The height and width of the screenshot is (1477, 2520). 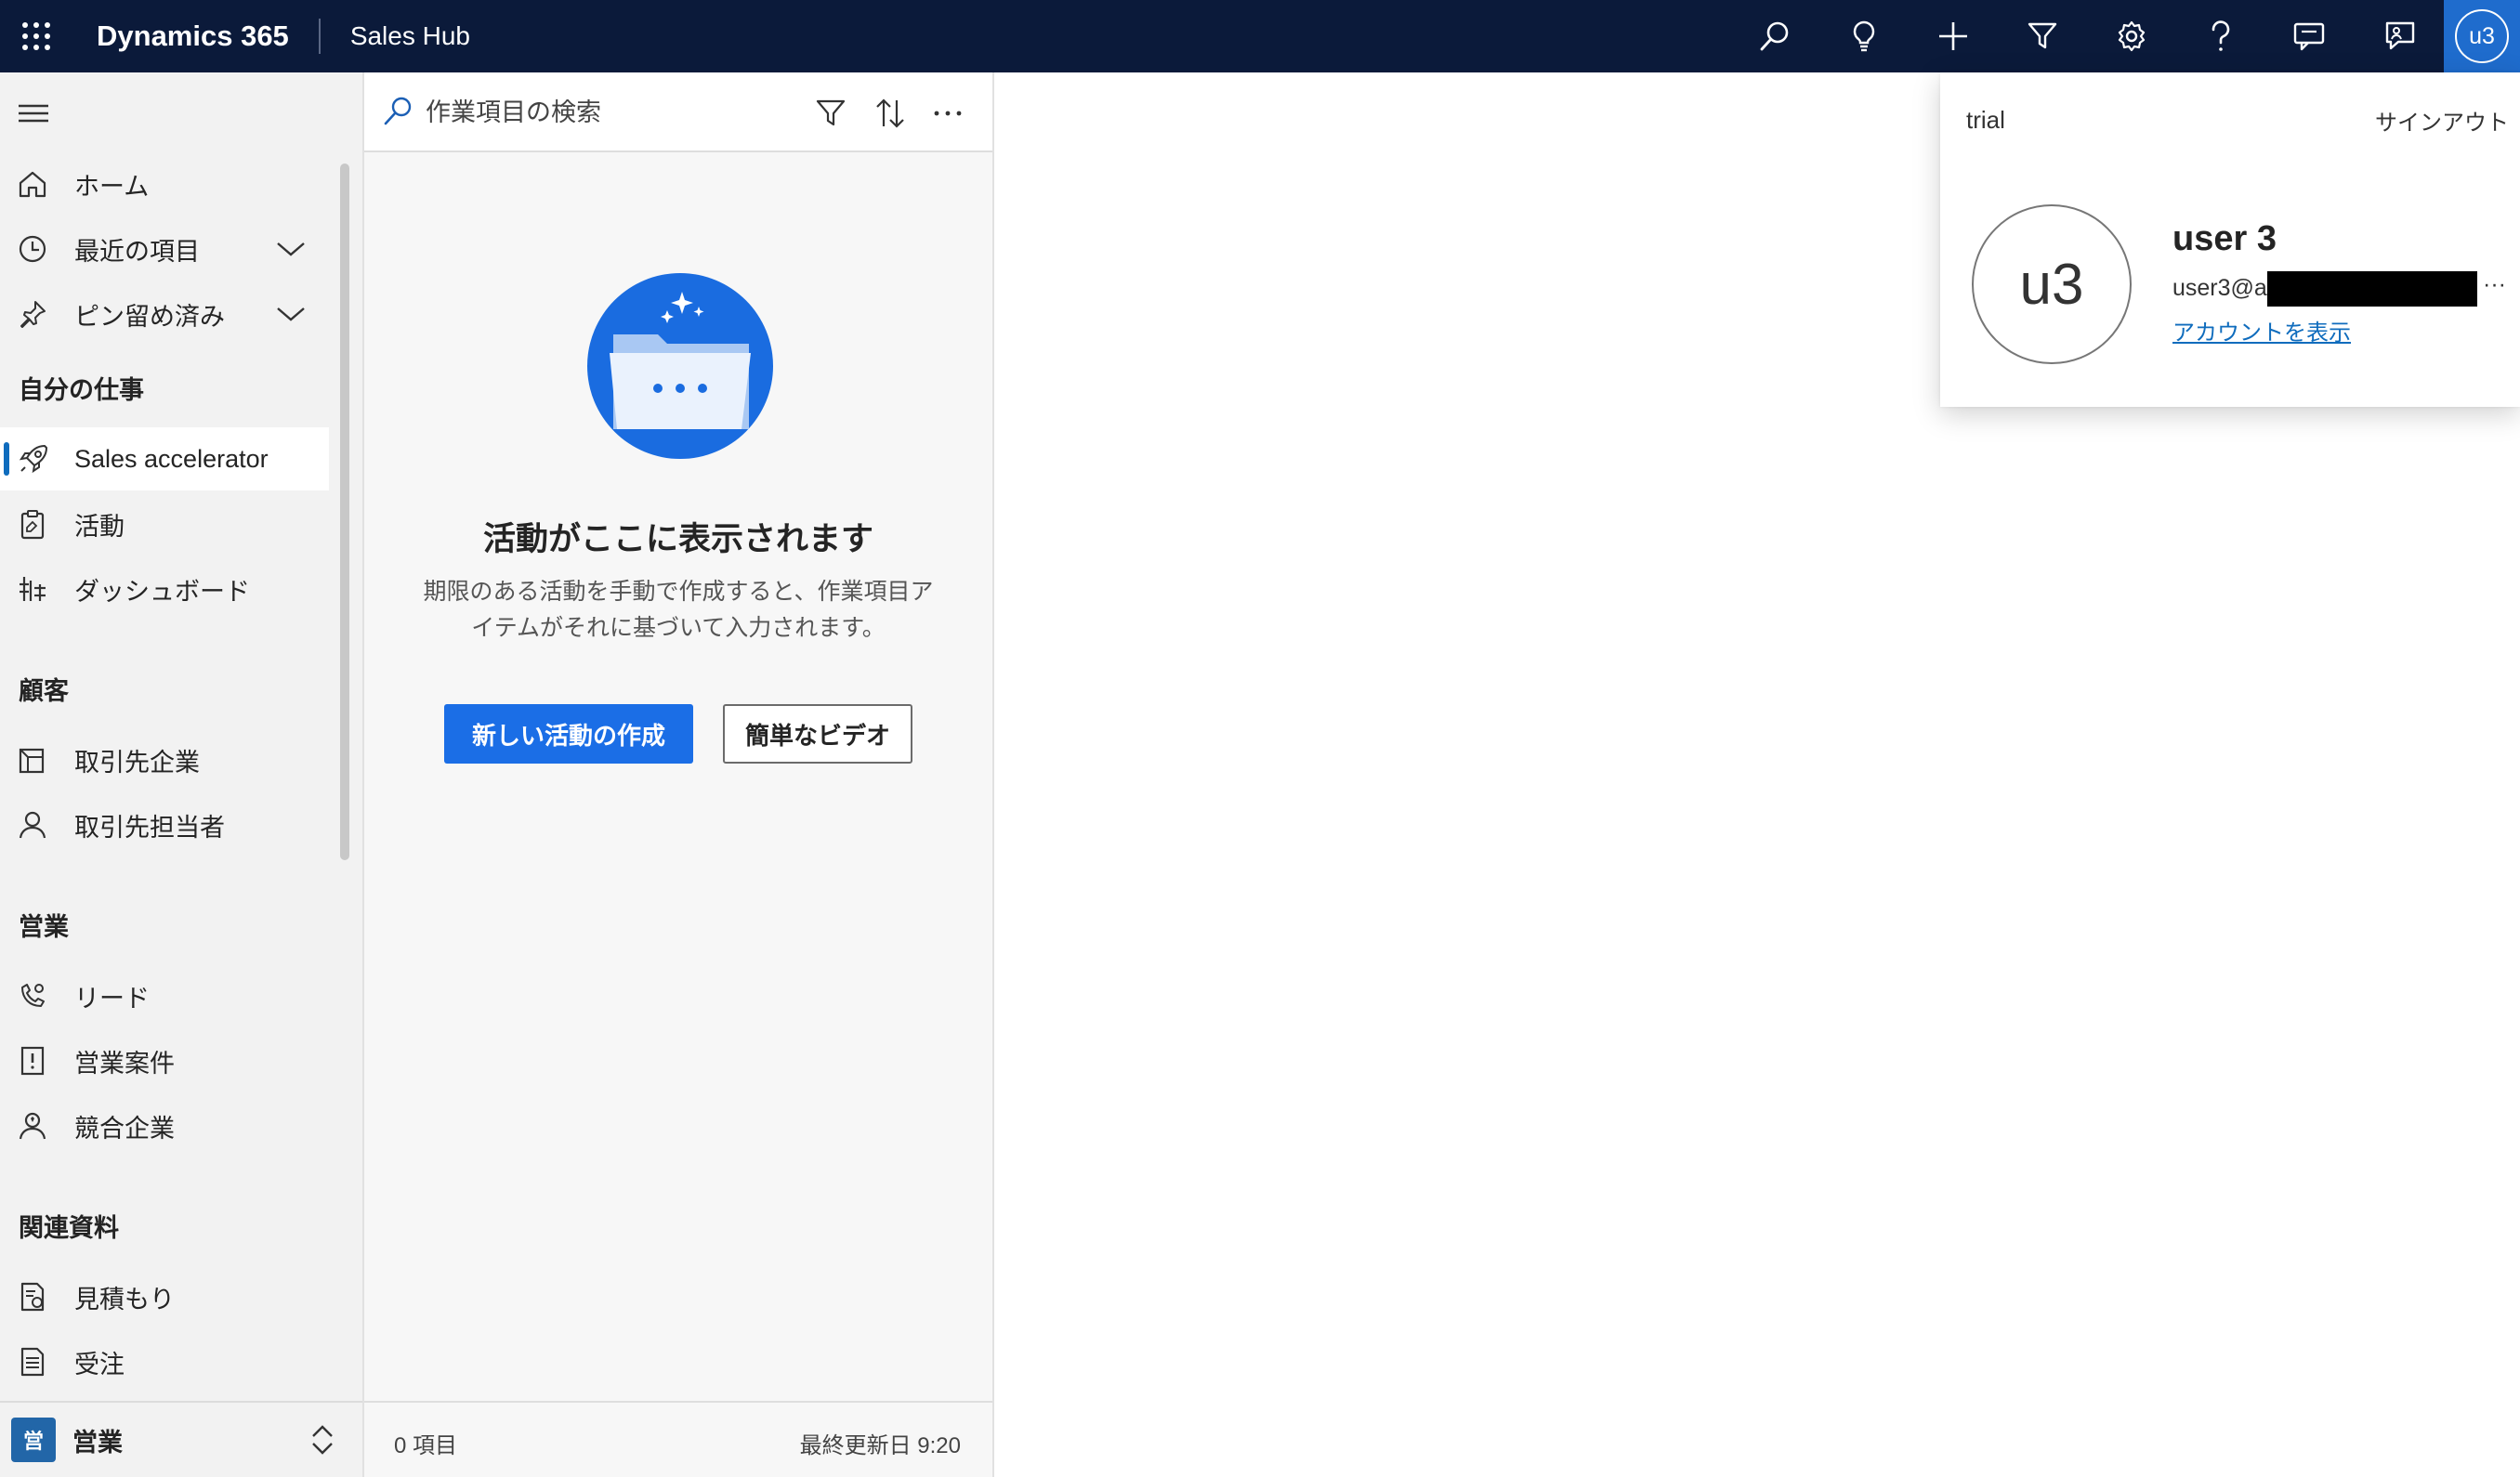 What do you see at coordinates (44, 927) in the screenshot?
I see `group-label-sales: 営業` at bounding box center [44, 927].